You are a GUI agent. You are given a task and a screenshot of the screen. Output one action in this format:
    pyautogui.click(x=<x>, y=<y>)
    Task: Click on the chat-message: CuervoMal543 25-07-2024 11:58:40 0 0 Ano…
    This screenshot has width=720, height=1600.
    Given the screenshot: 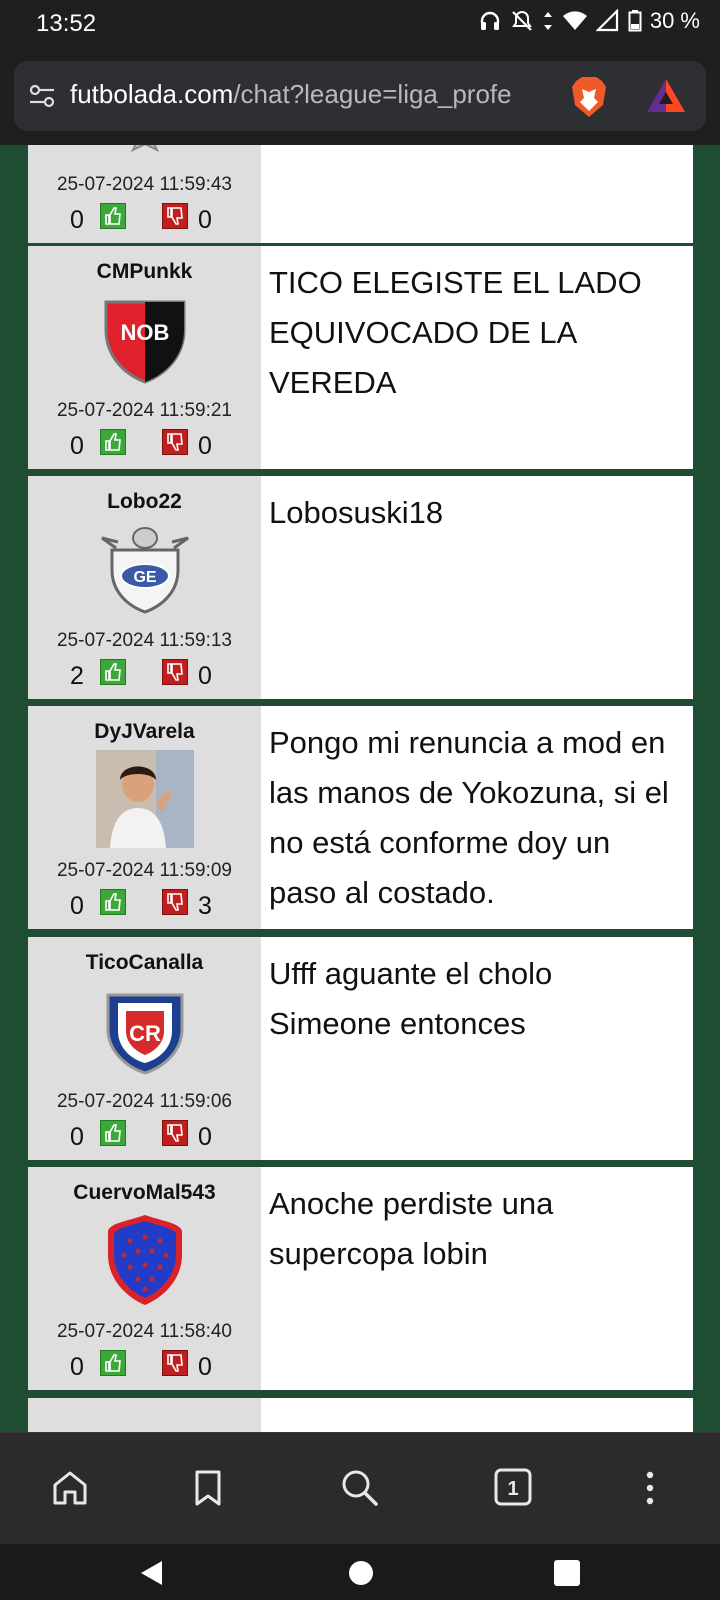 What is the action you would take?
    pyautogui.click(x=360, y=1278)
    